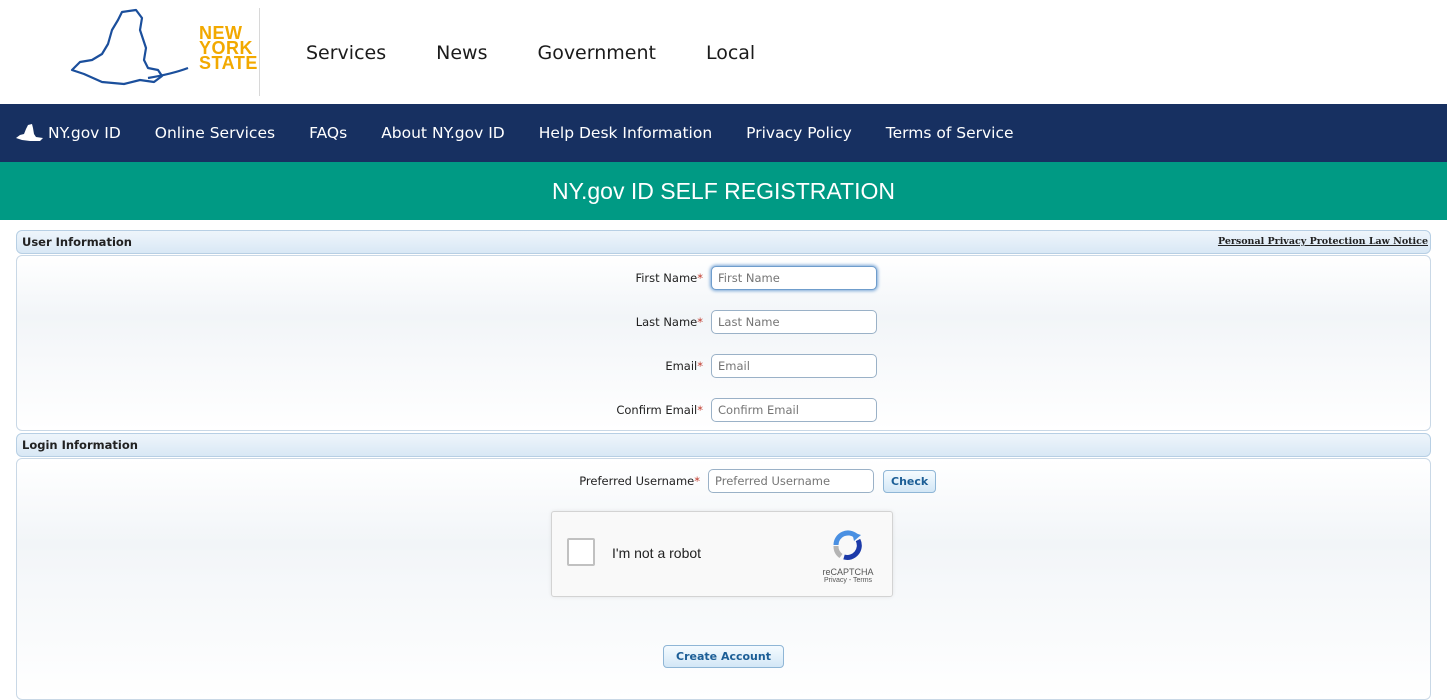  I want to click on username-row: Preferred Username* Check, so click(723, 481).